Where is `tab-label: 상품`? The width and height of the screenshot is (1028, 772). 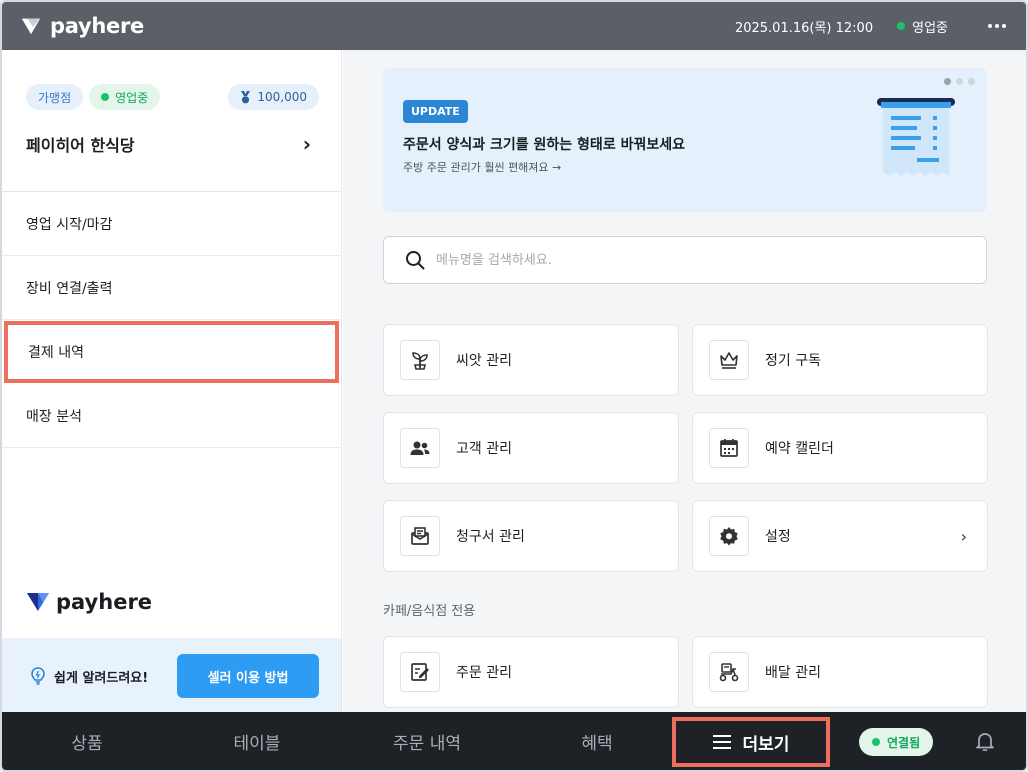 tab-label: 상품 is located at coordinates (87, 743).